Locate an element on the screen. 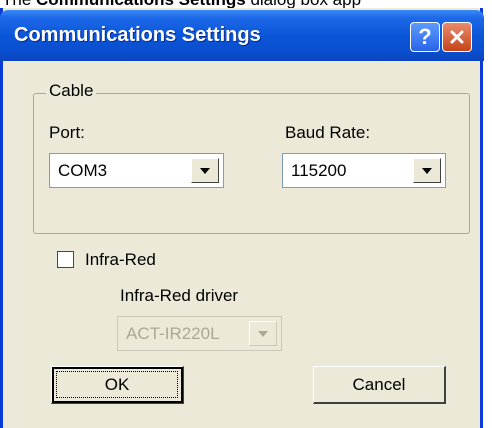  infra-red-driver-dropdown-button is located at coordinates (263, 333).